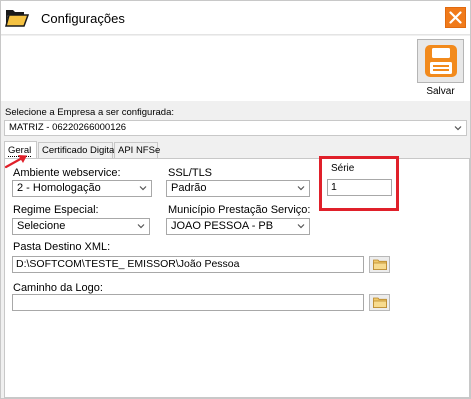  I want to click on folder-open-icon, so click(17, 17).